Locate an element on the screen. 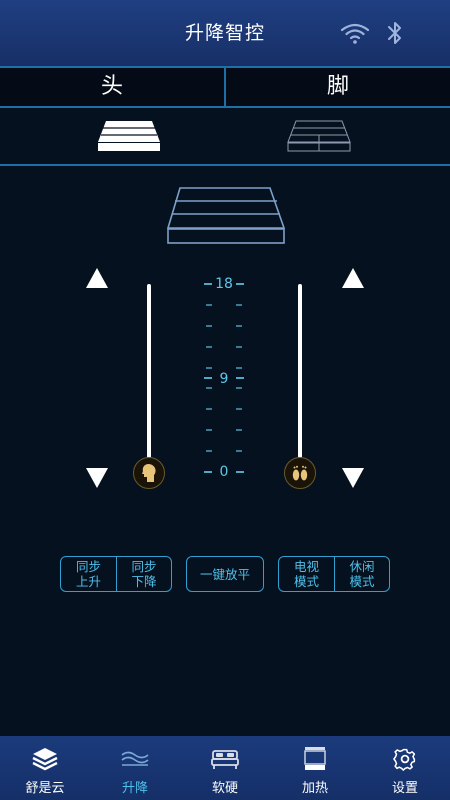 This screenshot has height=800, width=450. bottom-nav: 舒是云 升降 软硬 加热 设置 is located at coordinates (225, 768).